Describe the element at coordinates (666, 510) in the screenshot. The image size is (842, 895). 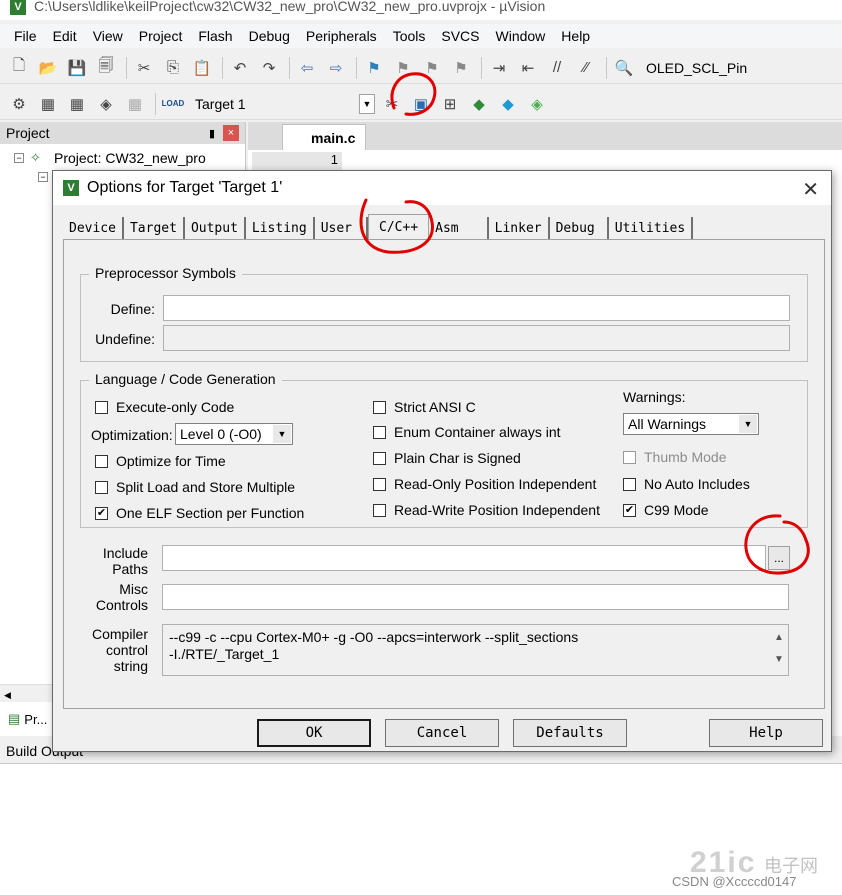
I see `c99-mode-checkbox: ✔ C99 Mode` at that location.